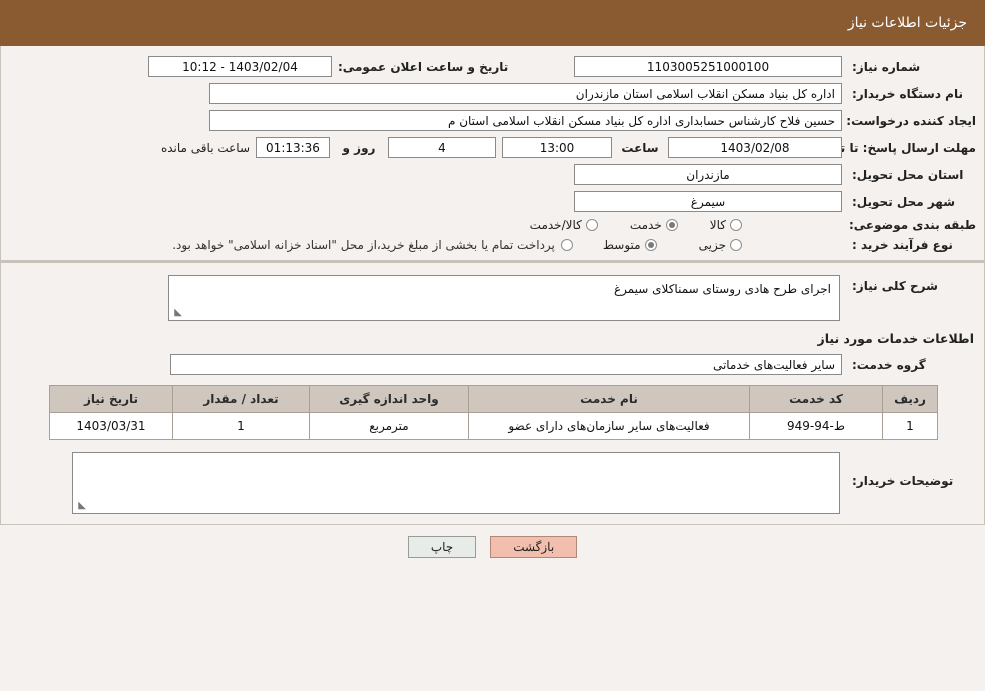 The image size is (985, 691). Describe the element at coordinates (359, 147) in the screenshot. I see `days-label: روز و` at that location.